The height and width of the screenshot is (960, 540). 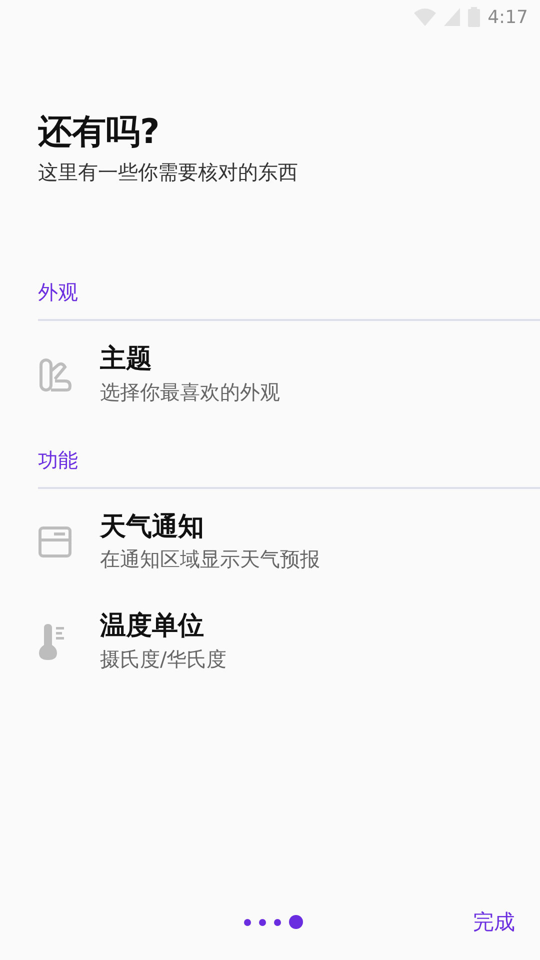 What do you see at coordinates (163, 660) in the screenshot?
I see `setting-description: 摄氏度/华氏度` at bounding box center [163, 660].